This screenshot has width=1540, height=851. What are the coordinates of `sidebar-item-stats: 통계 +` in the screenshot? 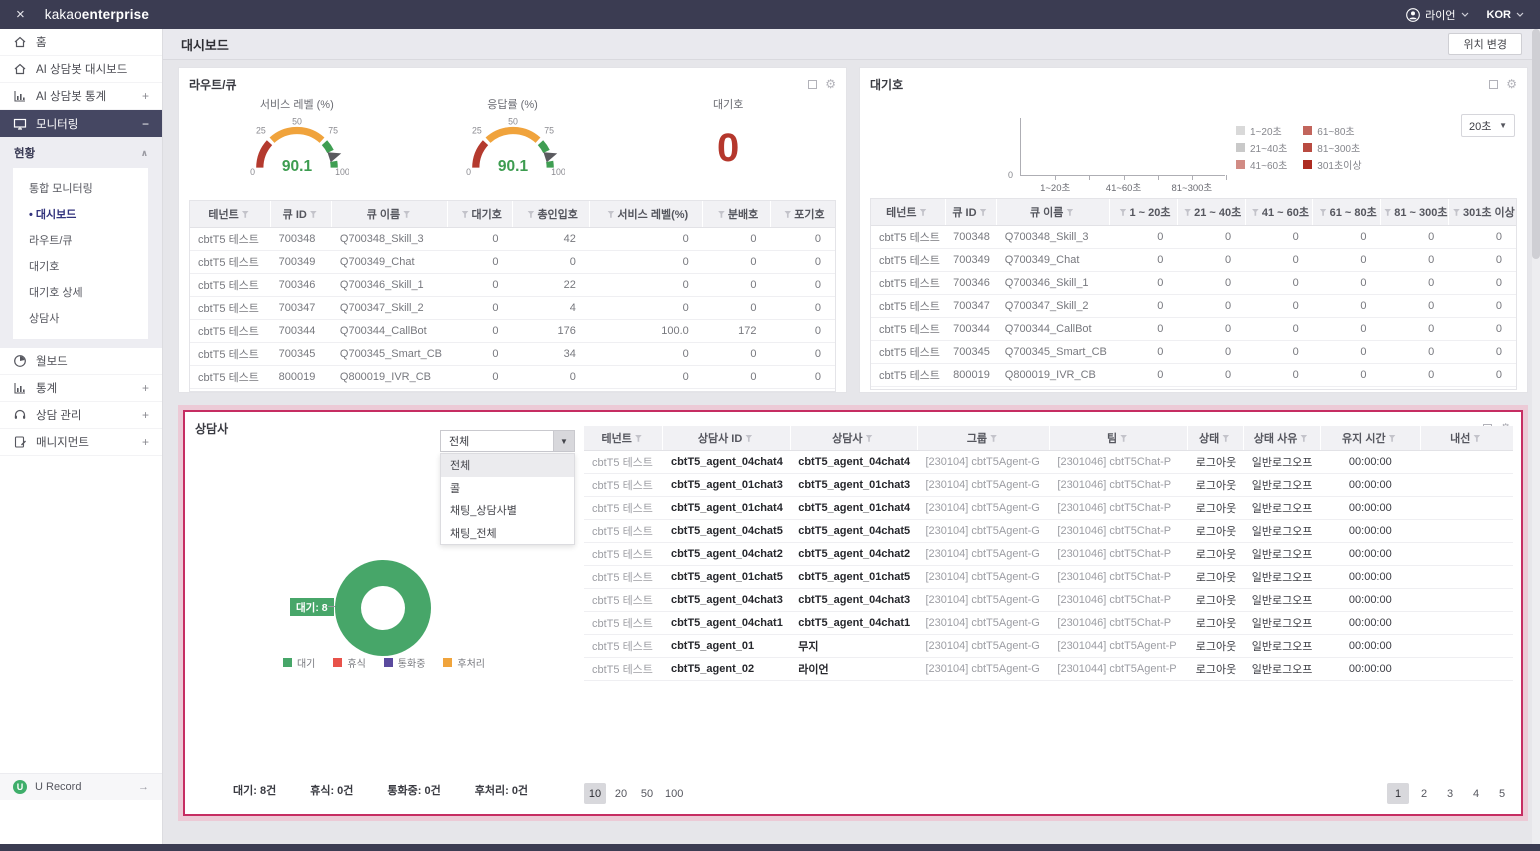 It's located at (81, 388).